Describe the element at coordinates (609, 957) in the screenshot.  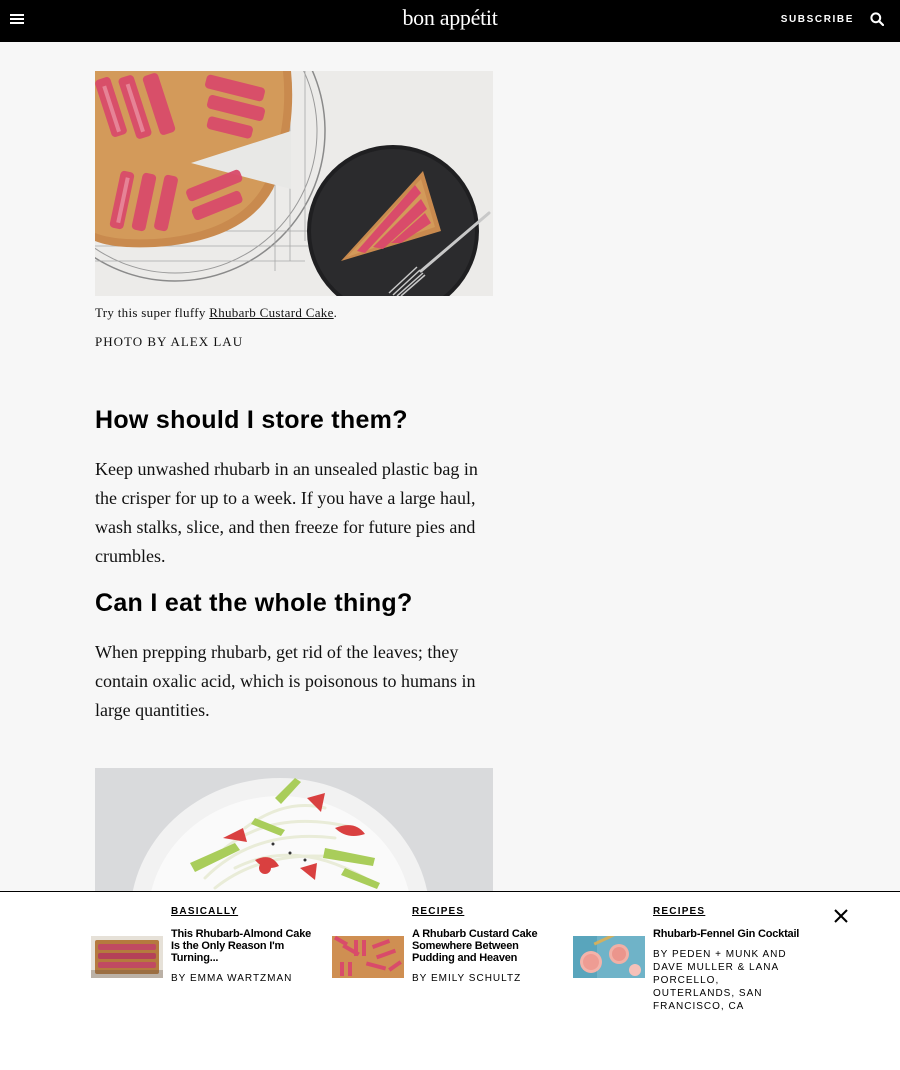
I see `rhubarb-fennel-gin-cocktail-thumbnail` at that location.